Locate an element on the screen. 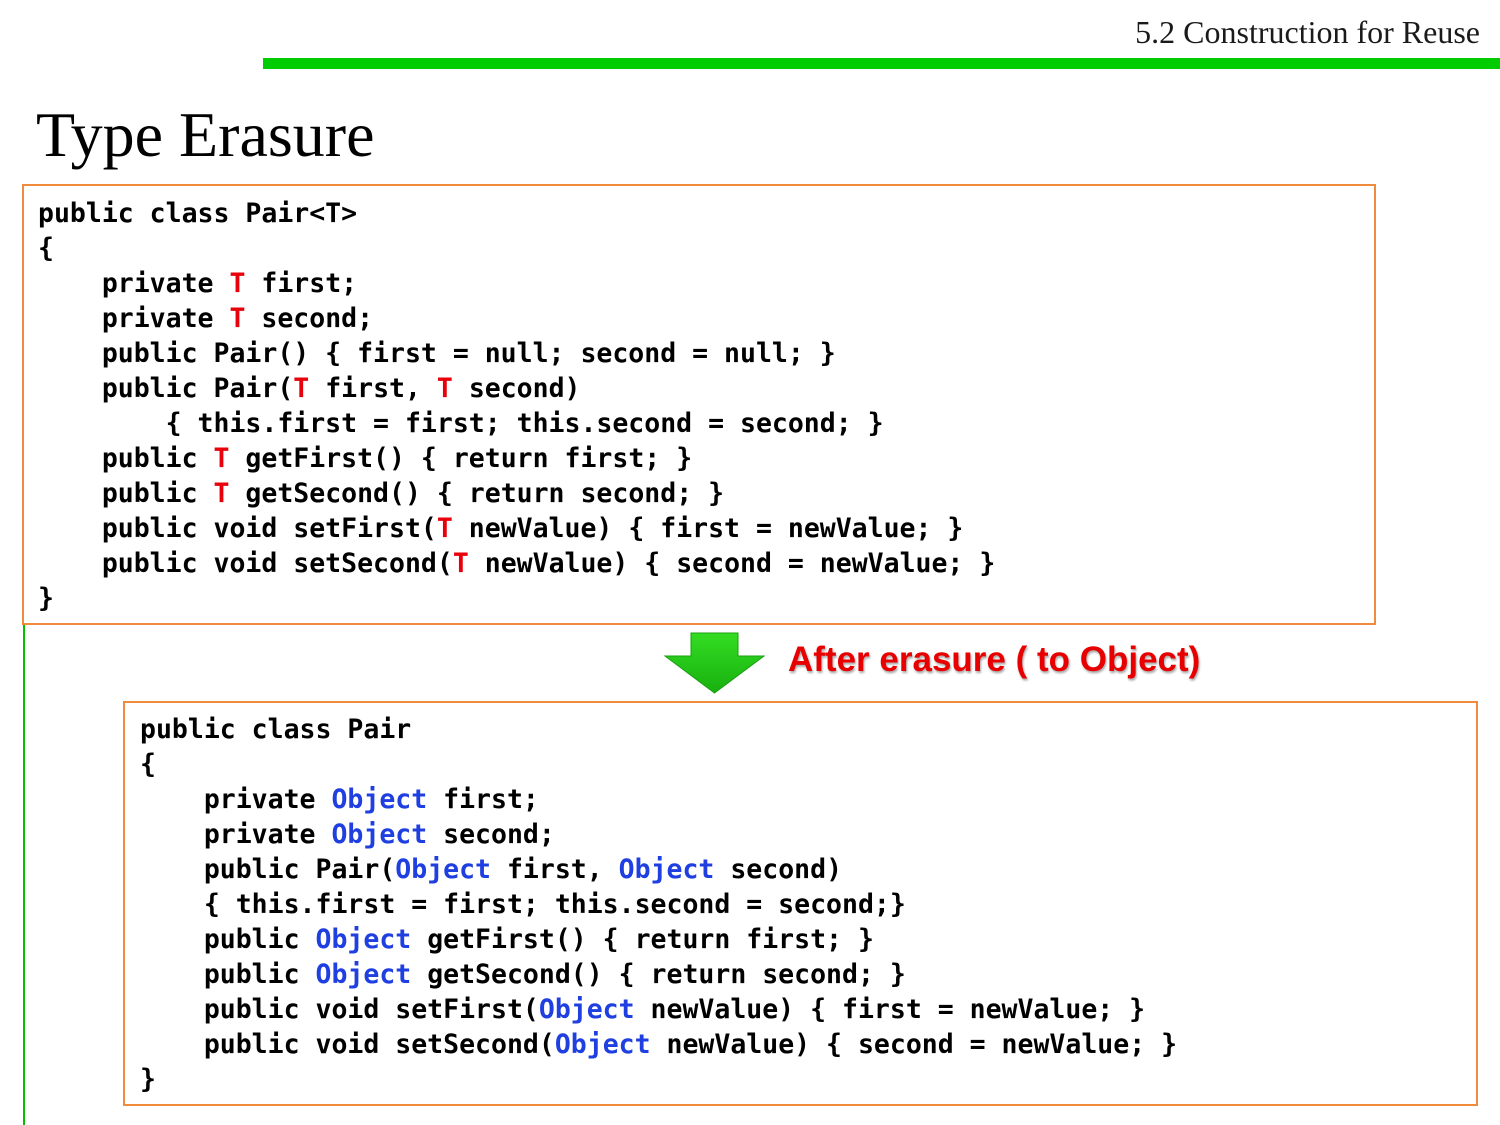  down-arrow-icon is located at coordinates (714, 663).